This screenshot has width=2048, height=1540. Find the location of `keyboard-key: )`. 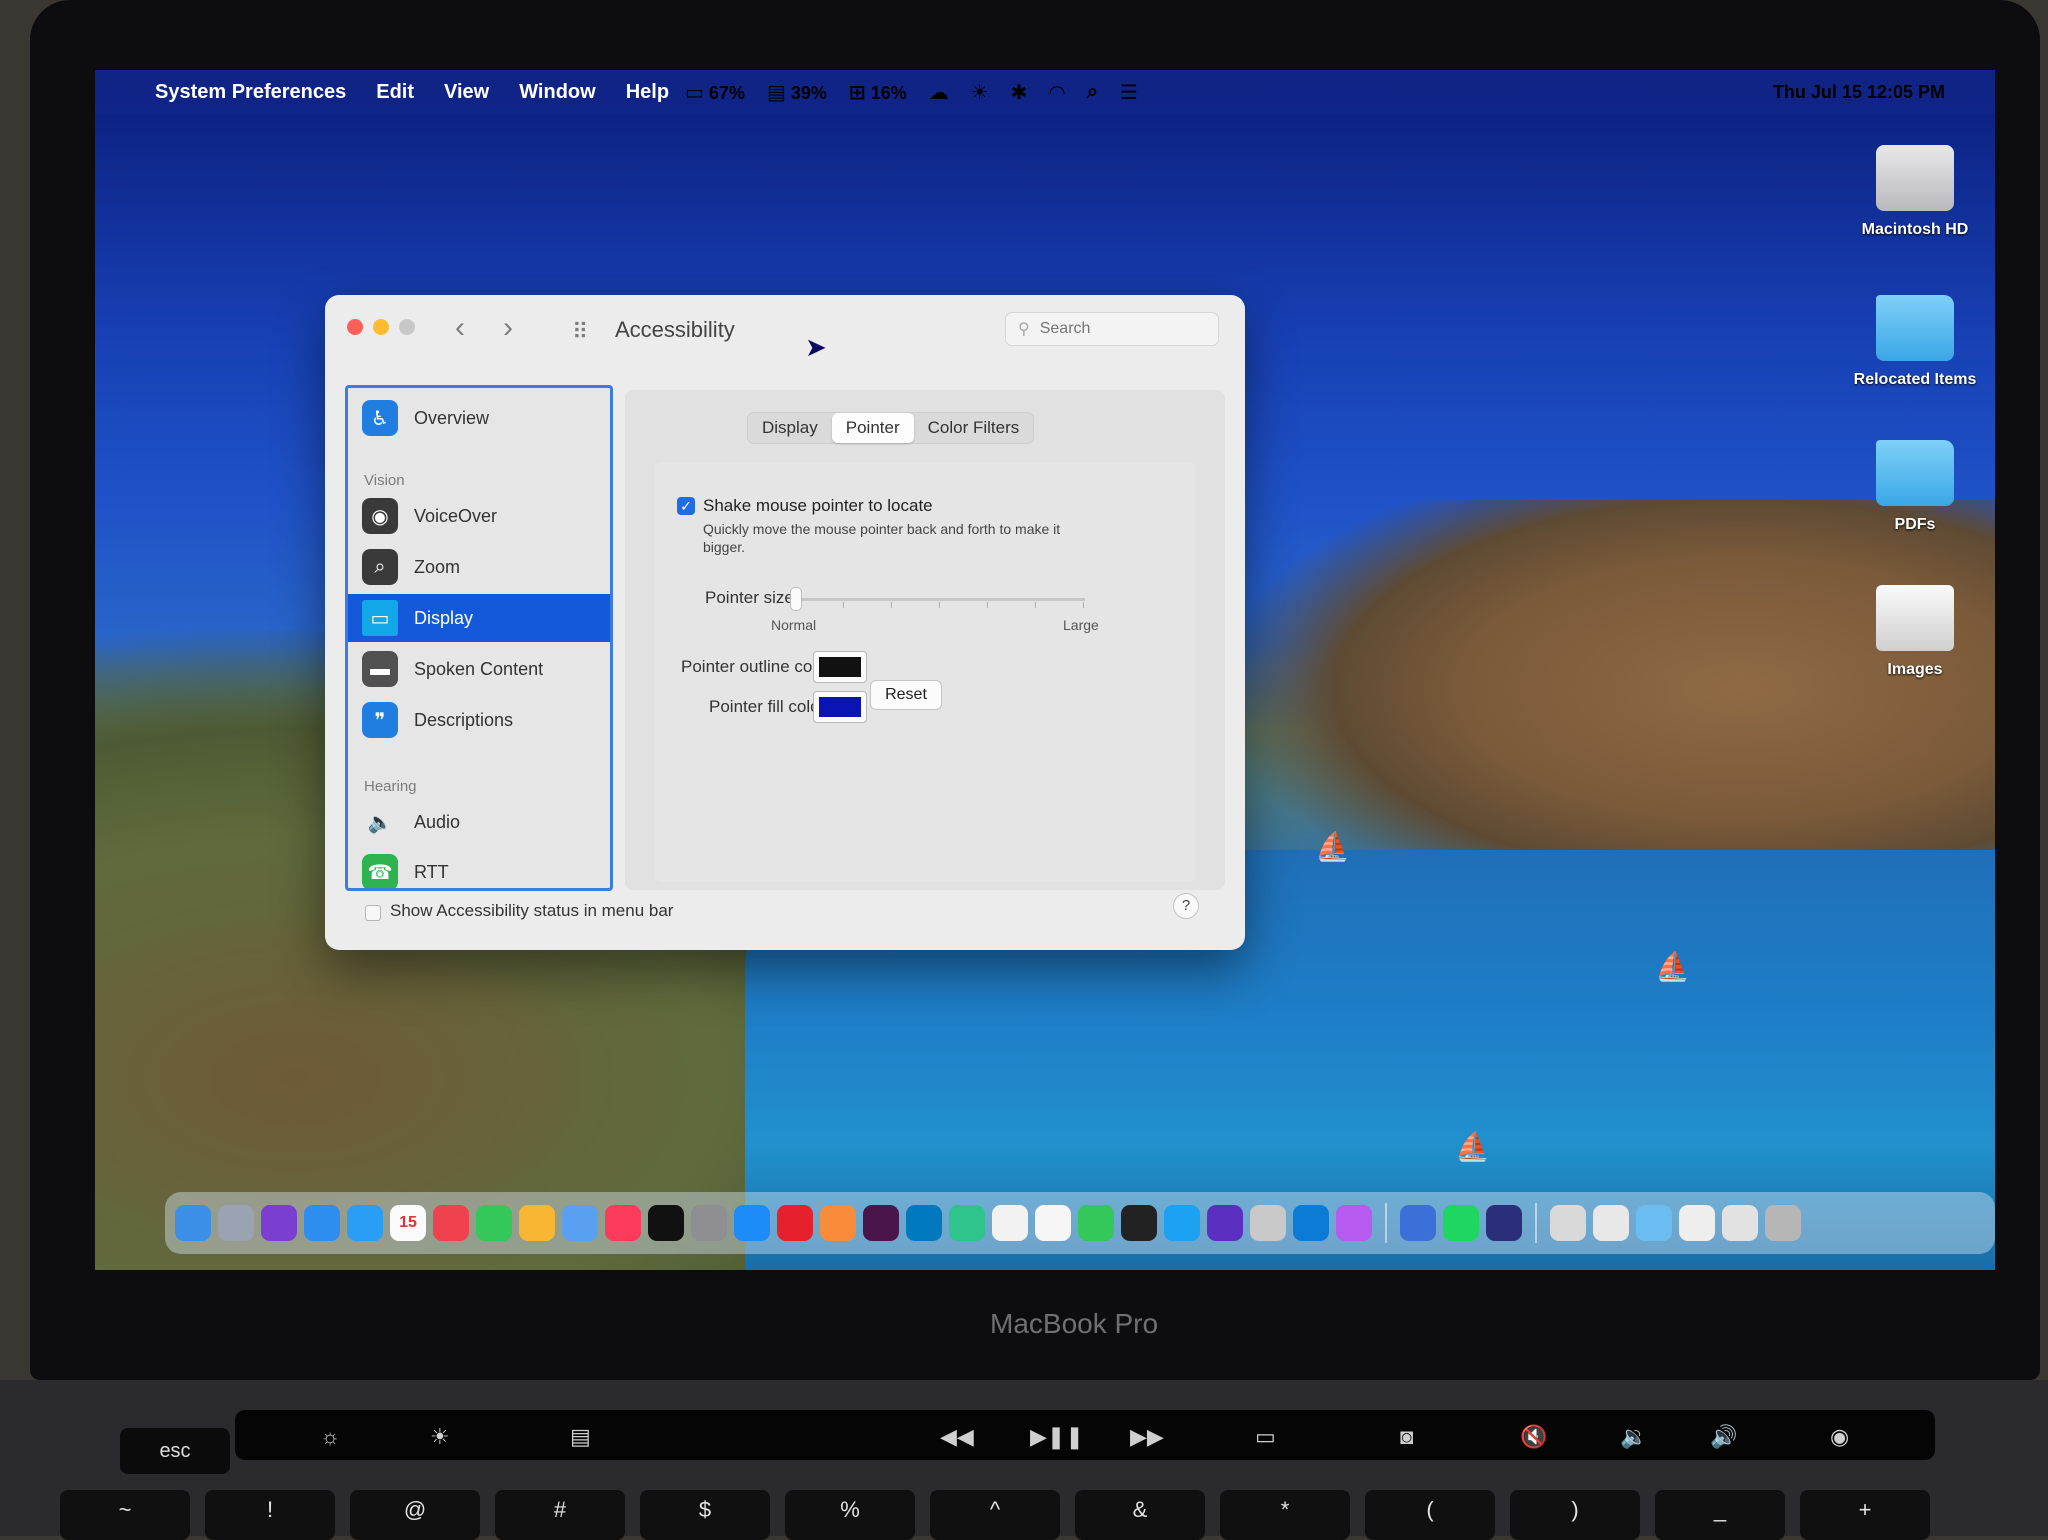

keyboard-key: ) is located at coordinates (1575, 1515).